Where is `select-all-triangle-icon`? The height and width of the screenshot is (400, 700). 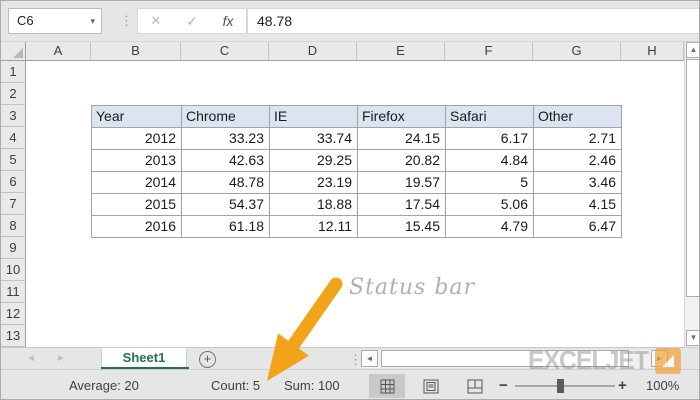 select-all-triangle-icon is located at coordinates (18, 53).